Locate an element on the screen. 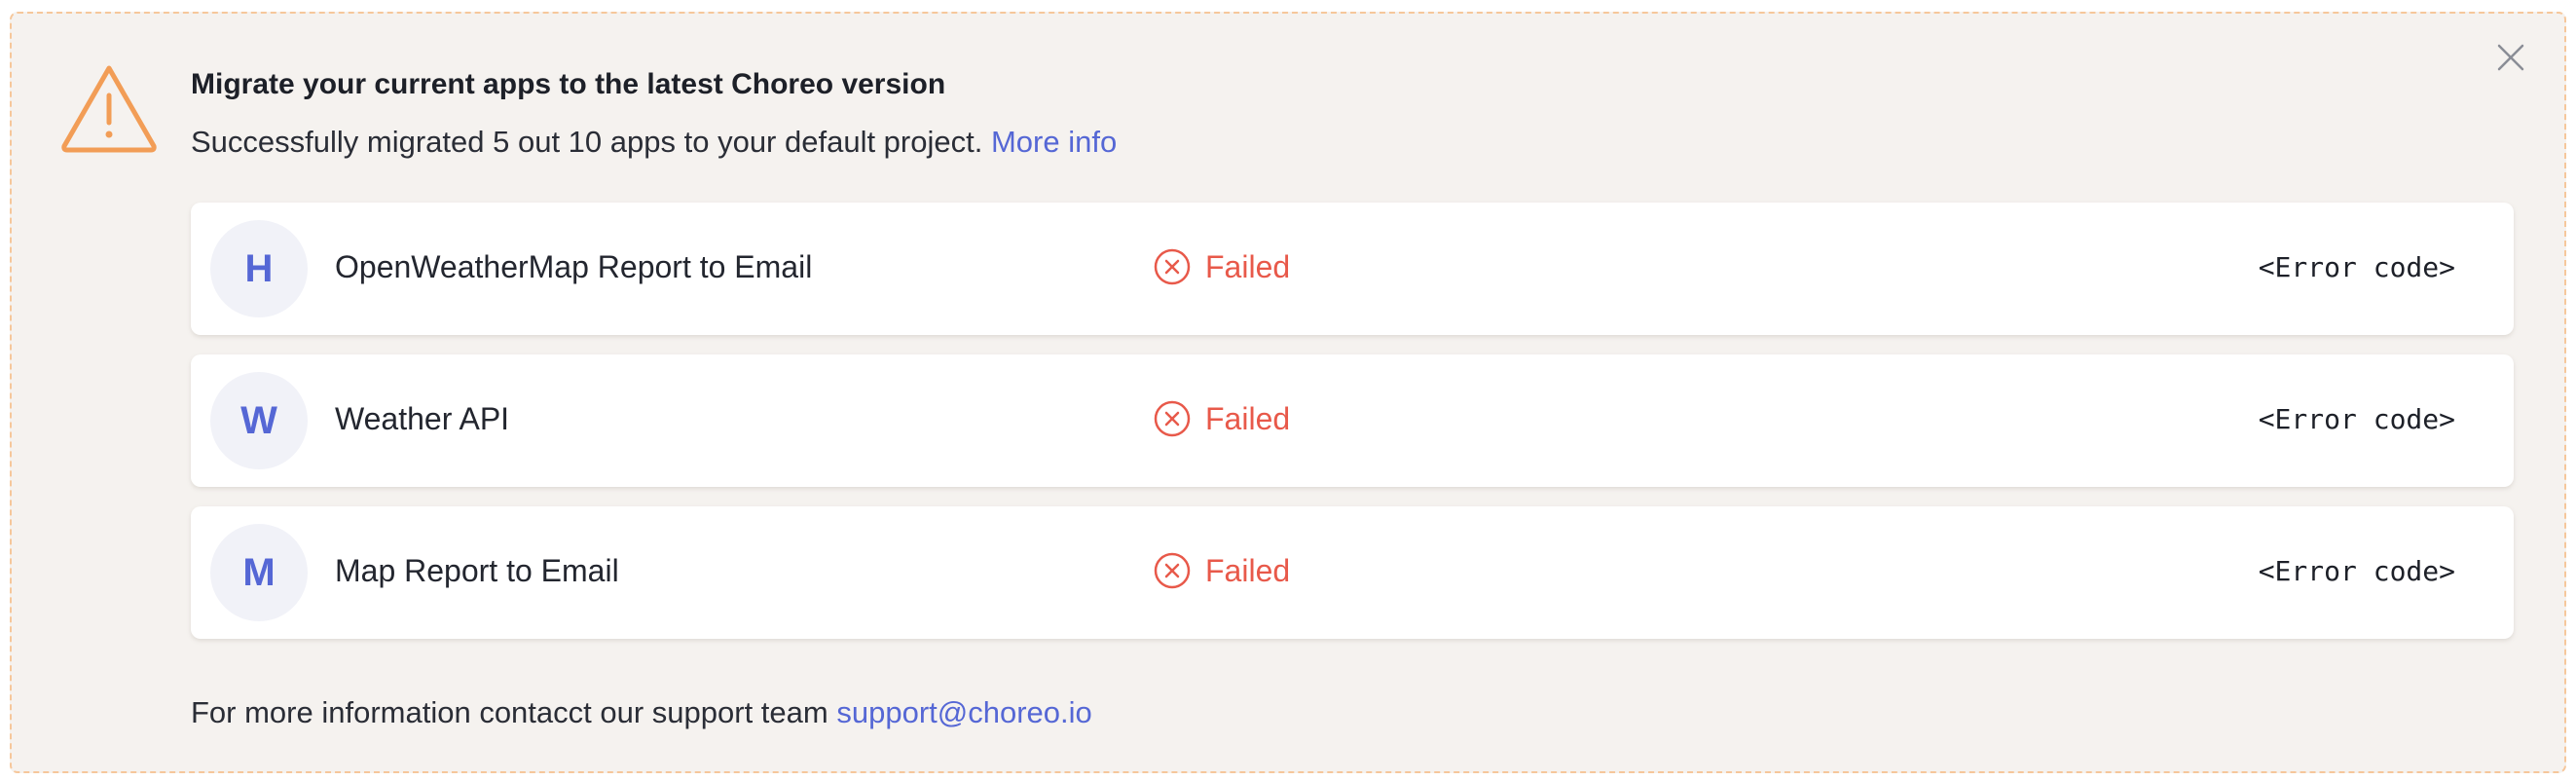 This screenshot has height=781, width=2576. support-email-link: support@choreo.io is located at coordinates (963, 712).